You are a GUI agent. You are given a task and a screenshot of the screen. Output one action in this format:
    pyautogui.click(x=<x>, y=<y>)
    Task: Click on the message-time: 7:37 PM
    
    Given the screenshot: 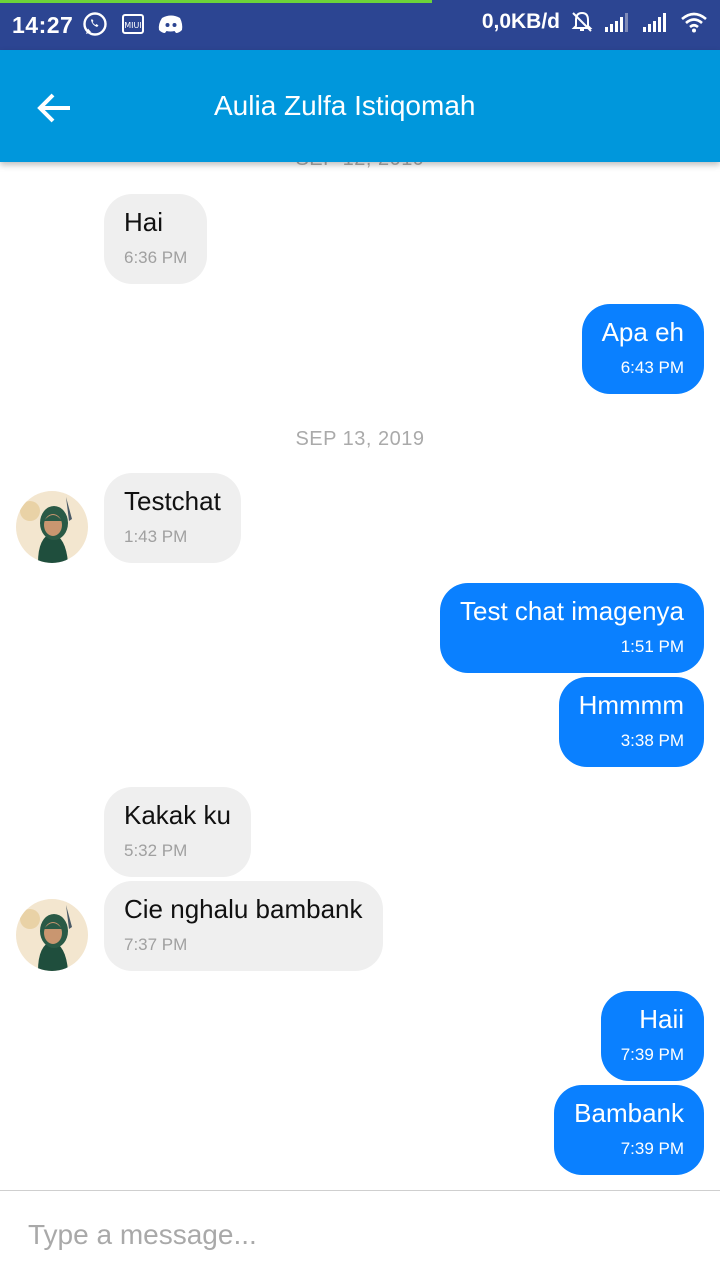 What is the action you would take?
    pyautogui.click(x=156, y=944)
    